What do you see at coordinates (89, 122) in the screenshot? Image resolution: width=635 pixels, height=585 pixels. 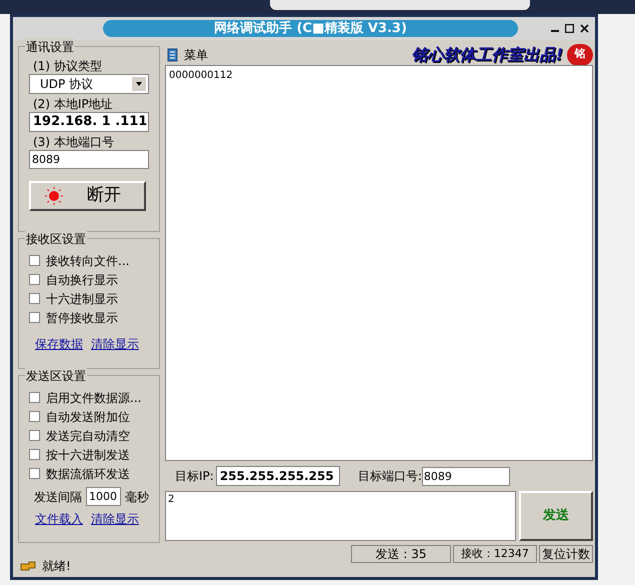 I see `local-ip-field: 192.168. 1 .111` at bounding box center [89, 122].